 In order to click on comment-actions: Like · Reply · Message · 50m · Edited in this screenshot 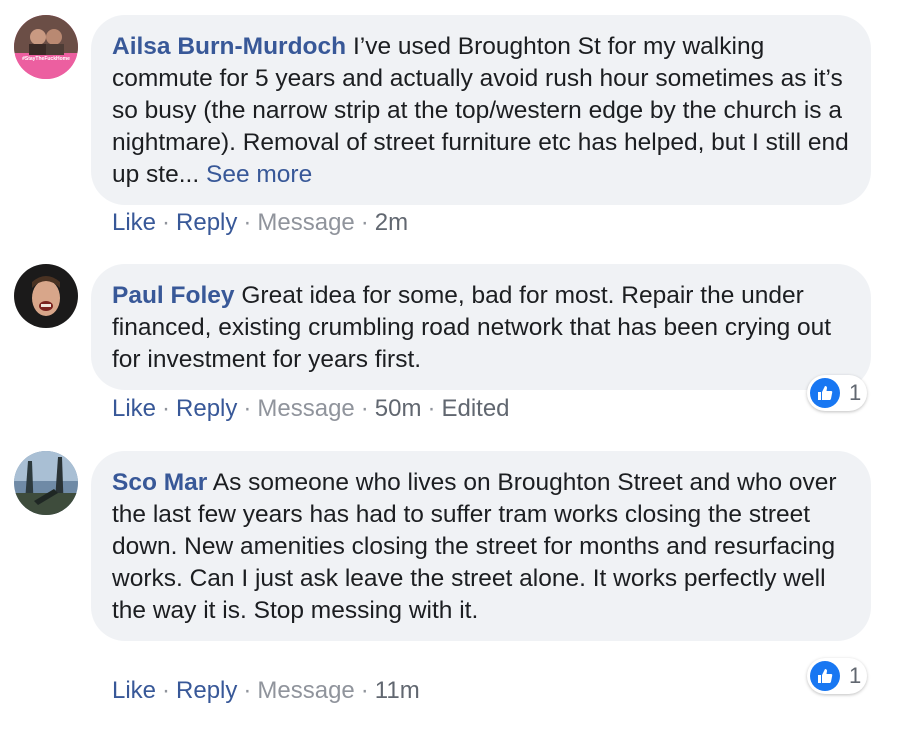, I will do `click(311, 409)`.